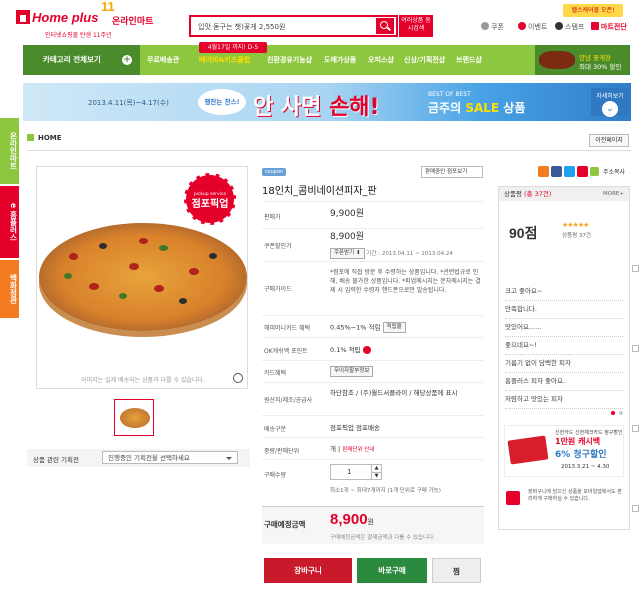 The width and height of the screenshot is (640, 589). I want to click on coupon-price: 8,900원, so click(347, 237).